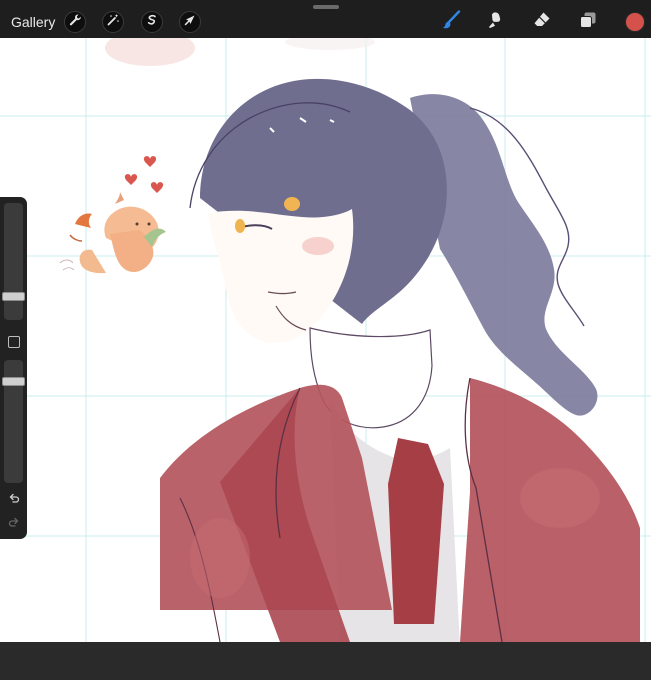  I want to click on top-toolbar: Gallery, so click(325, 19).